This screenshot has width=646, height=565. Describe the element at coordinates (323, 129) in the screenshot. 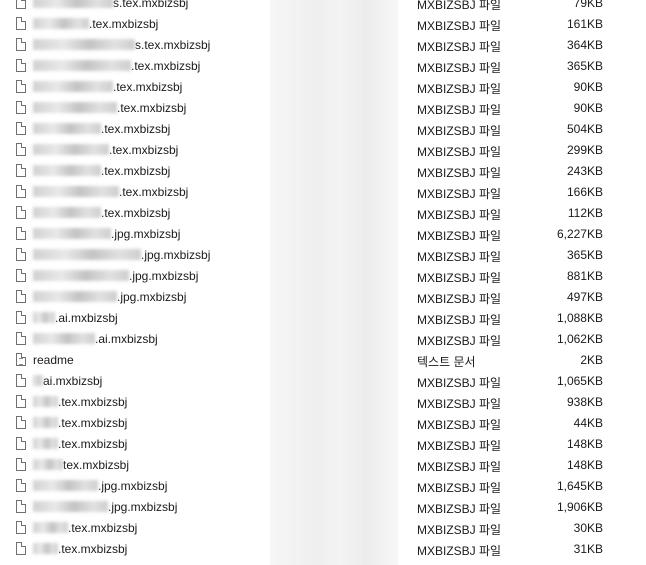

I see `file-row: .tex.mxbizsbj MXBIZSBJ 파일 504KB` at that location.